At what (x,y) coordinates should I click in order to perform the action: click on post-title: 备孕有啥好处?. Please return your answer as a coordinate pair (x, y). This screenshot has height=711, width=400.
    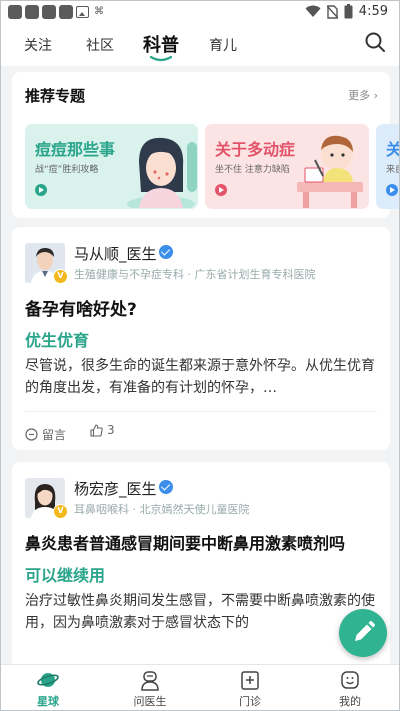
    Looking at the image, I should click on (81, 307).